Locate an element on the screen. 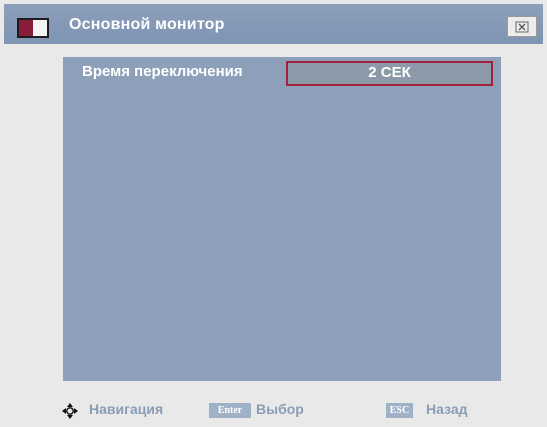 The image size is (547, 427). close-icon is located at coordinates (522, 26).